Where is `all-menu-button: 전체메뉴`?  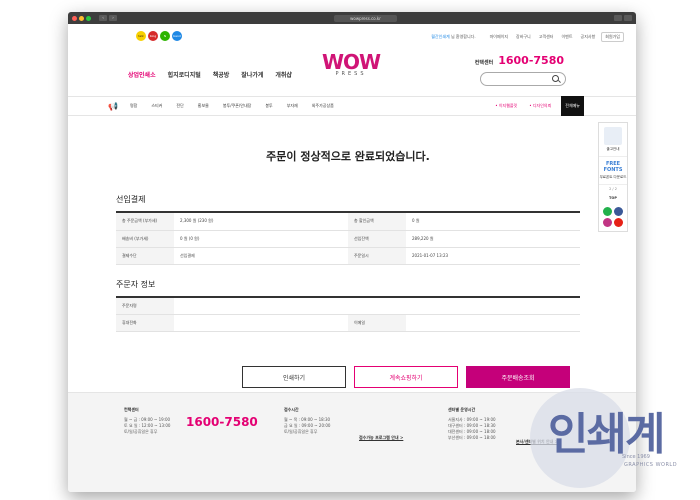 all-menu-button: 전체메뉴 is located at coordinates (572, 106).